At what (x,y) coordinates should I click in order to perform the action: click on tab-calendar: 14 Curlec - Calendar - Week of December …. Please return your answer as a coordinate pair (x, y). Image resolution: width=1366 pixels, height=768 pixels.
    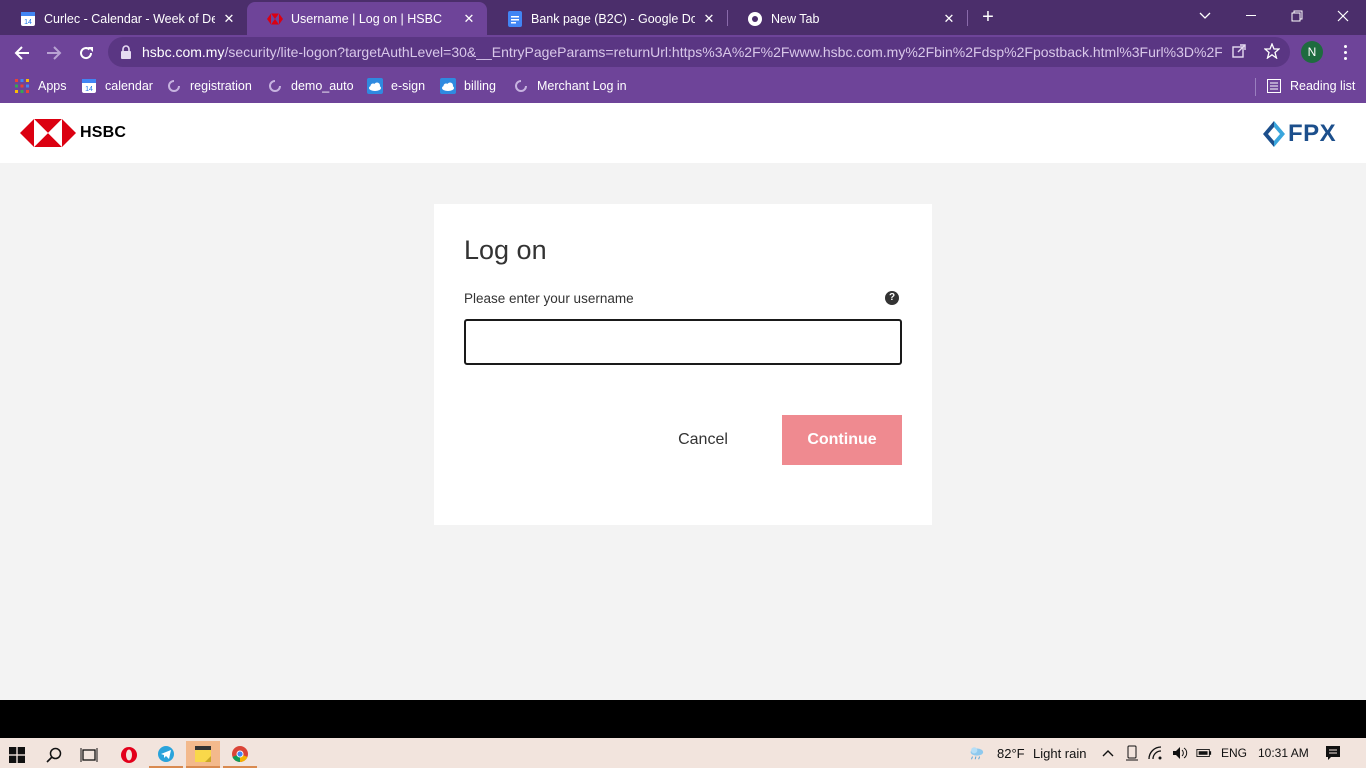
    Looking at the image, I should click on (123, 18).